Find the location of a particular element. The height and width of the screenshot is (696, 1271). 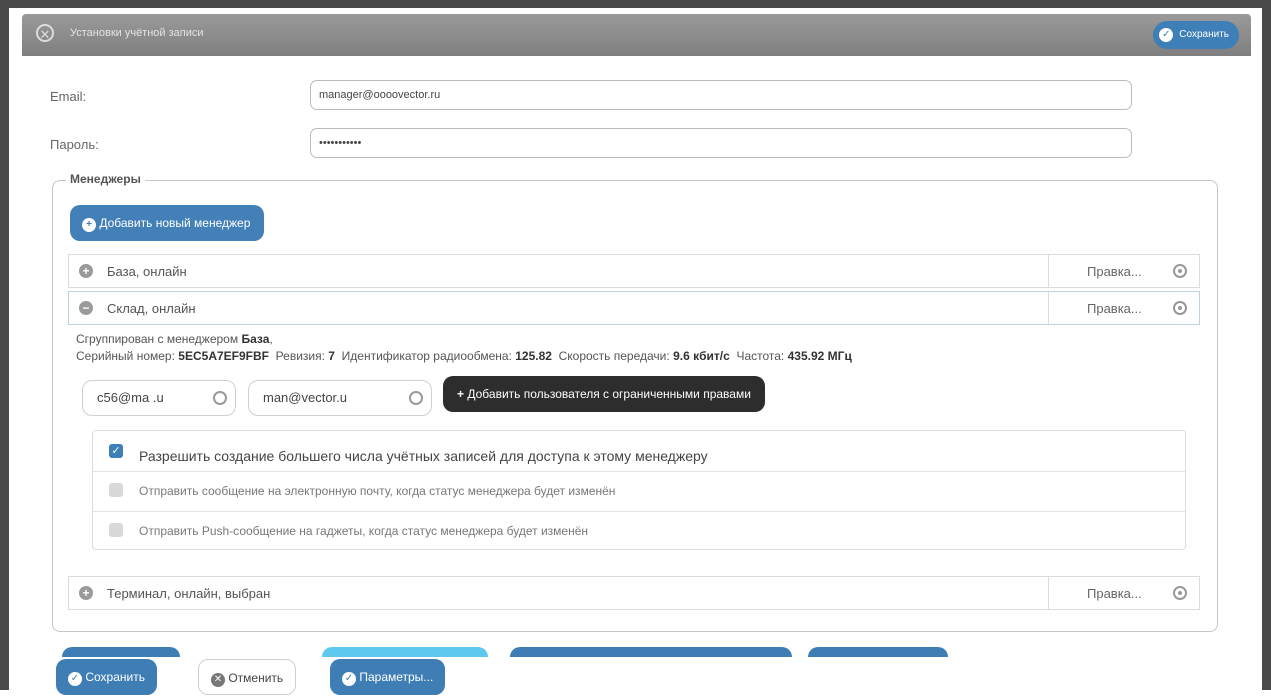

manager-name: Склад, онлайн is located at coordinates (151, 308).